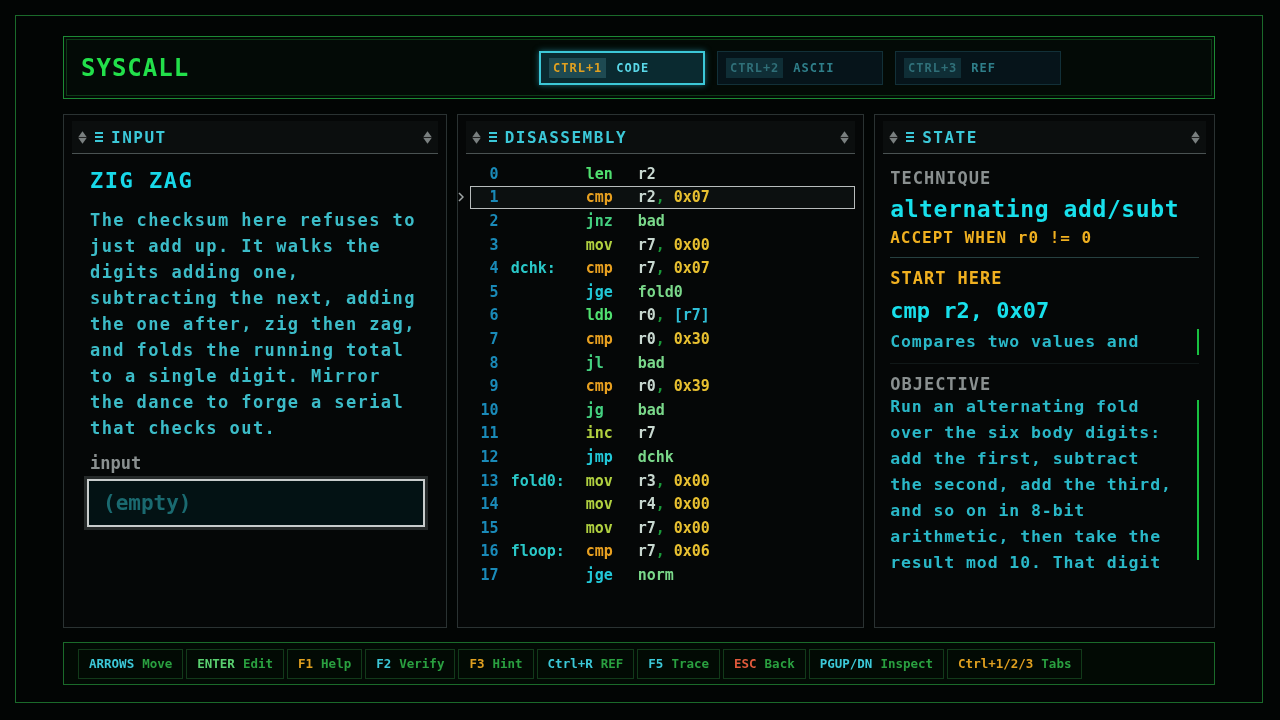  What do you see at coordinates (941, 384) in the screenshot?
I see `section-label: OBJECTIVE` at bounding box center [941, 384].